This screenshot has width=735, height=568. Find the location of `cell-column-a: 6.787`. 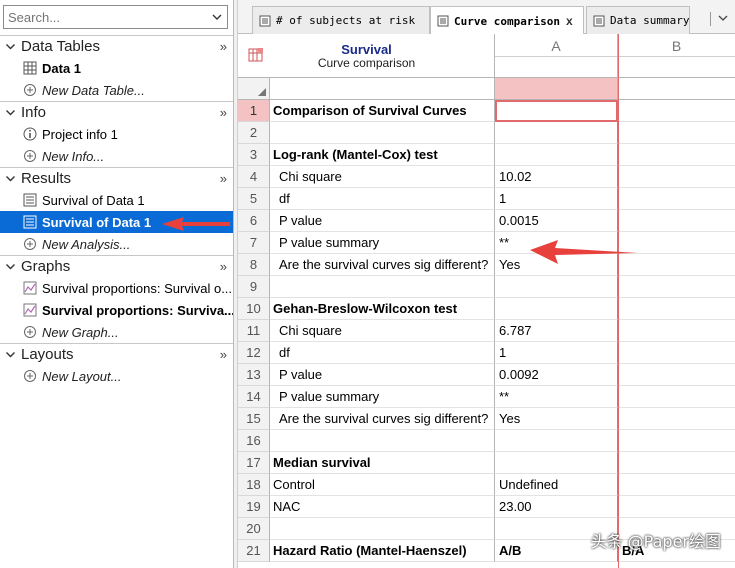

cell-column-a: 6.787 is located at coordinates (556, 331).